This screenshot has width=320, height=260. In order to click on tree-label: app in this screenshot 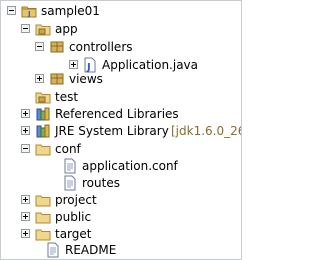, I will do `click(66, 29)`.